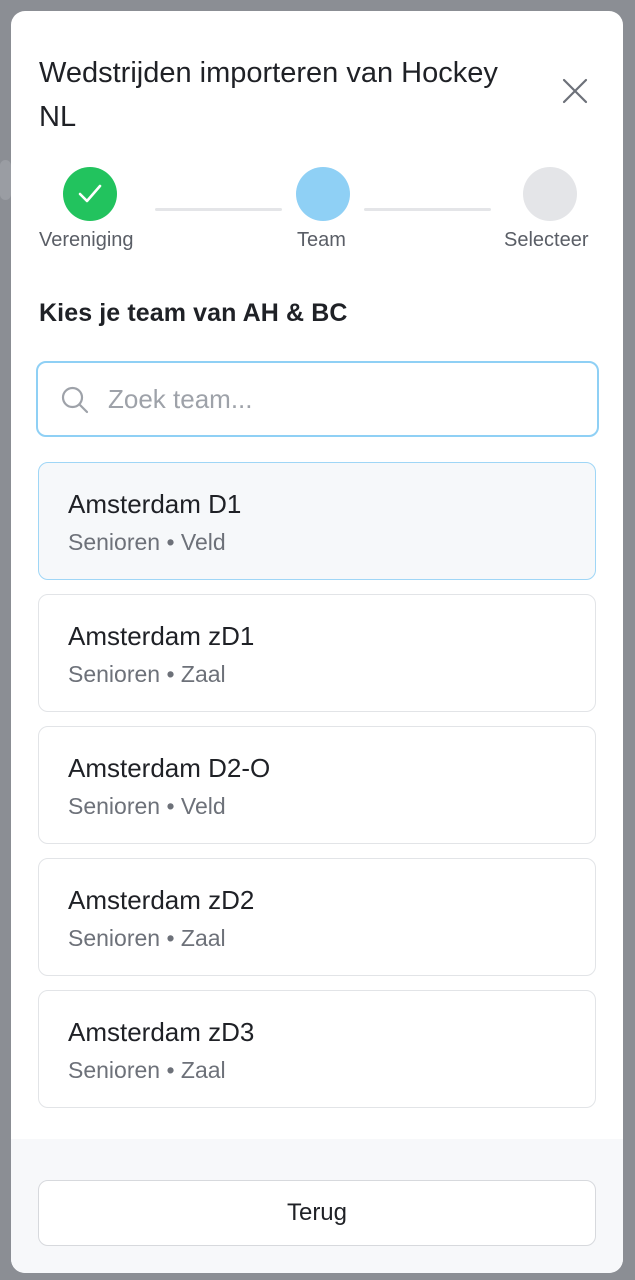 The image size is (635, 1280). Describe the element at coordinates (323, 194) in the screenshot. I see `step-team-active` at that location.